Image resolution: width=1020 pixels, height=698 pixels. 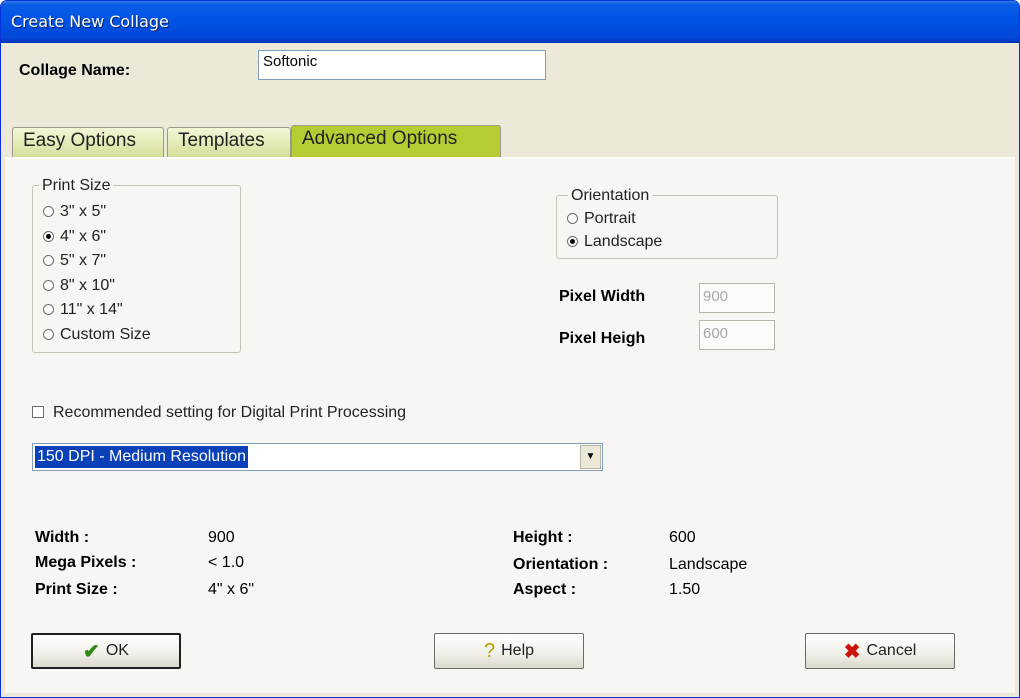 I want to click on close-icon: ✖, so click(x=852, y=651).